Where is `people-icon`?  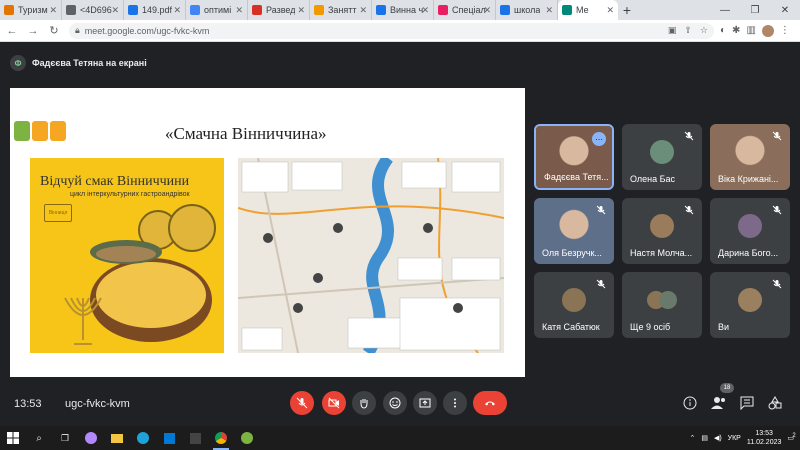 people-icon is located at coordinates (718, 403).